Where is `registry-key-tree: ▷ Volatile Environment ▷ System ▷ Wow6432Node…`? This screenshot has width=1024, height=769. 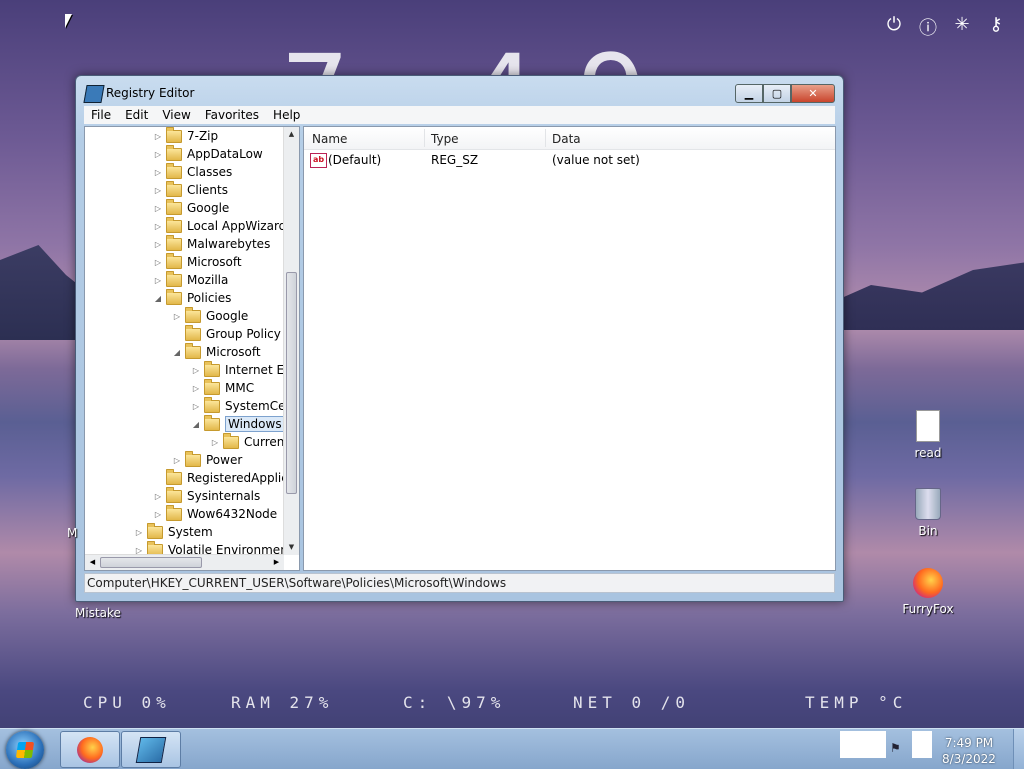
registry-key-tree: ▷ Volatile Environment ▷ System ▷ Wow6432Node… is located at coordinates (192, 348).